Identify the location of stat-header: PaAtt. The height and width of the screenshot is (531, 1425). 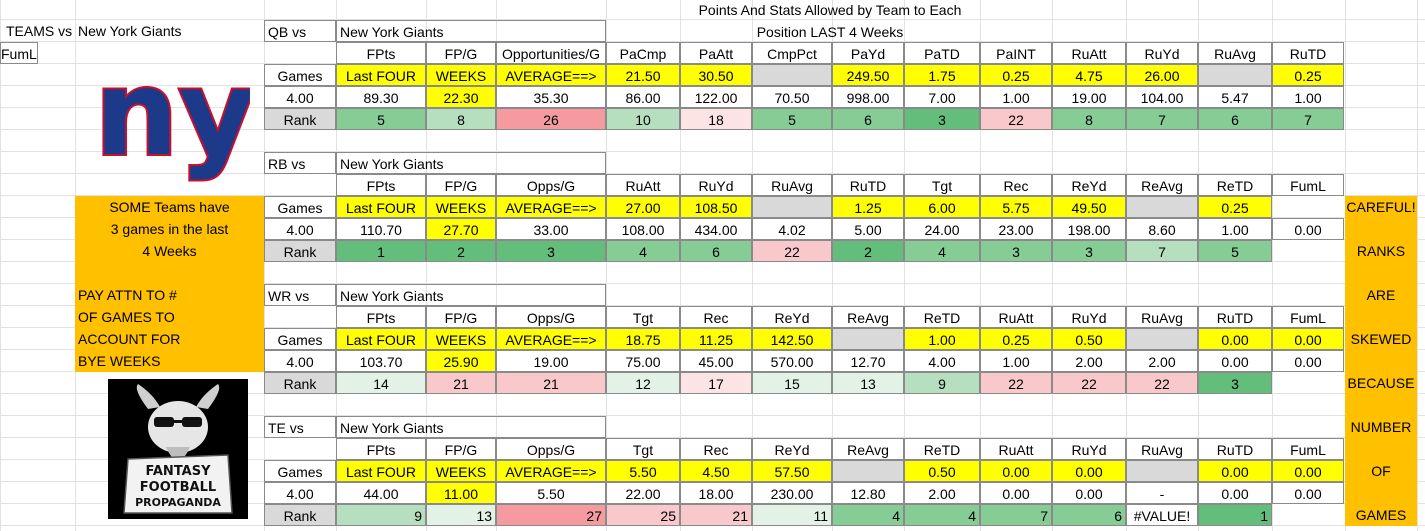
(716, 53).